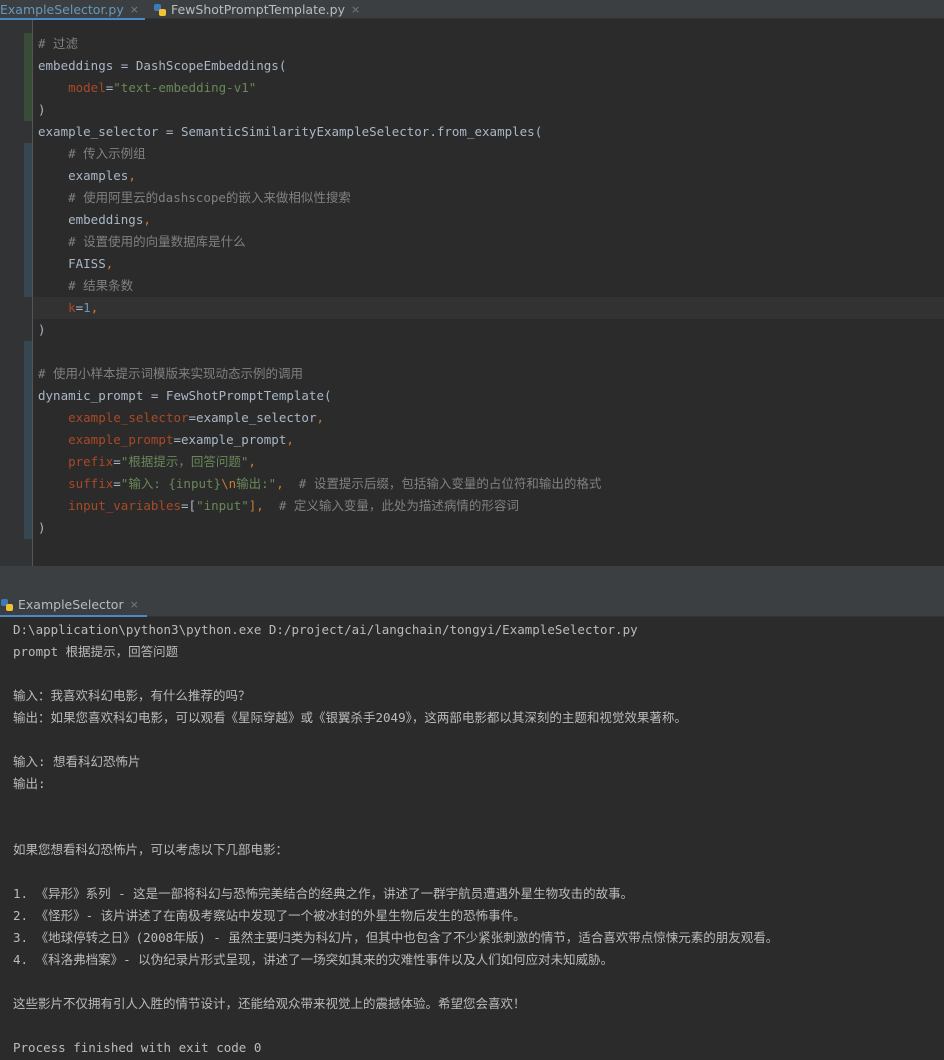 The height and width of the screenshot is (1060, 944). What do you see at coordinates (491, 286) in the screenshot?
I see `code-line: # 结果条数` at bounding box center [491, 286].